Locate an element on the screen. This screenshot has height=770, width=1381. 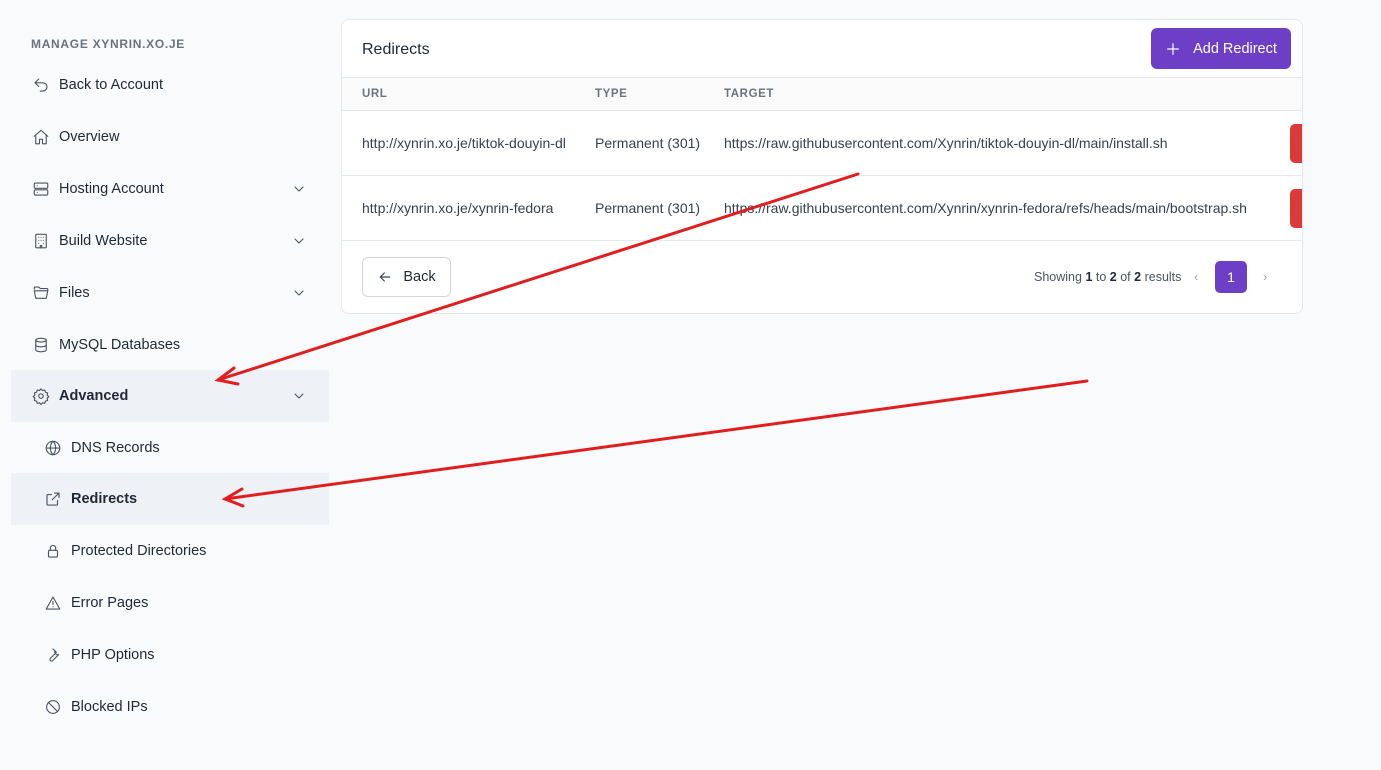
back-arrow-icon is located at coordinates (41, 85).